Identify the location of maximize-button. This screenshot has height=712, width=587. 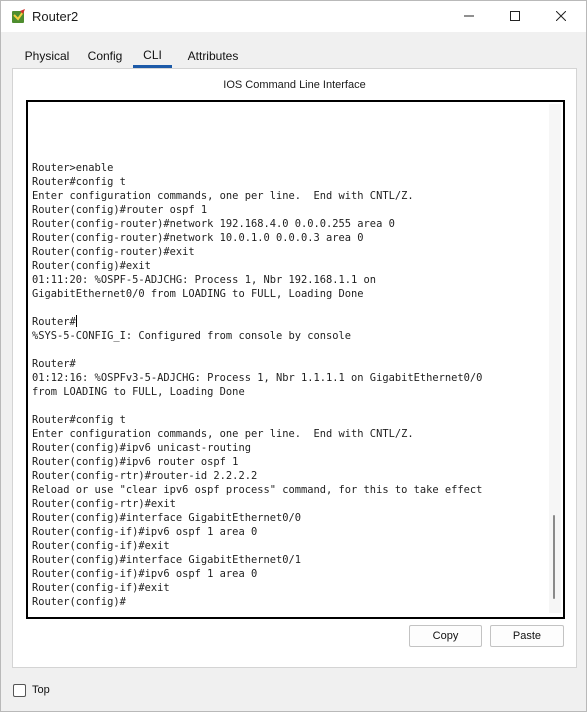
(515, 16).